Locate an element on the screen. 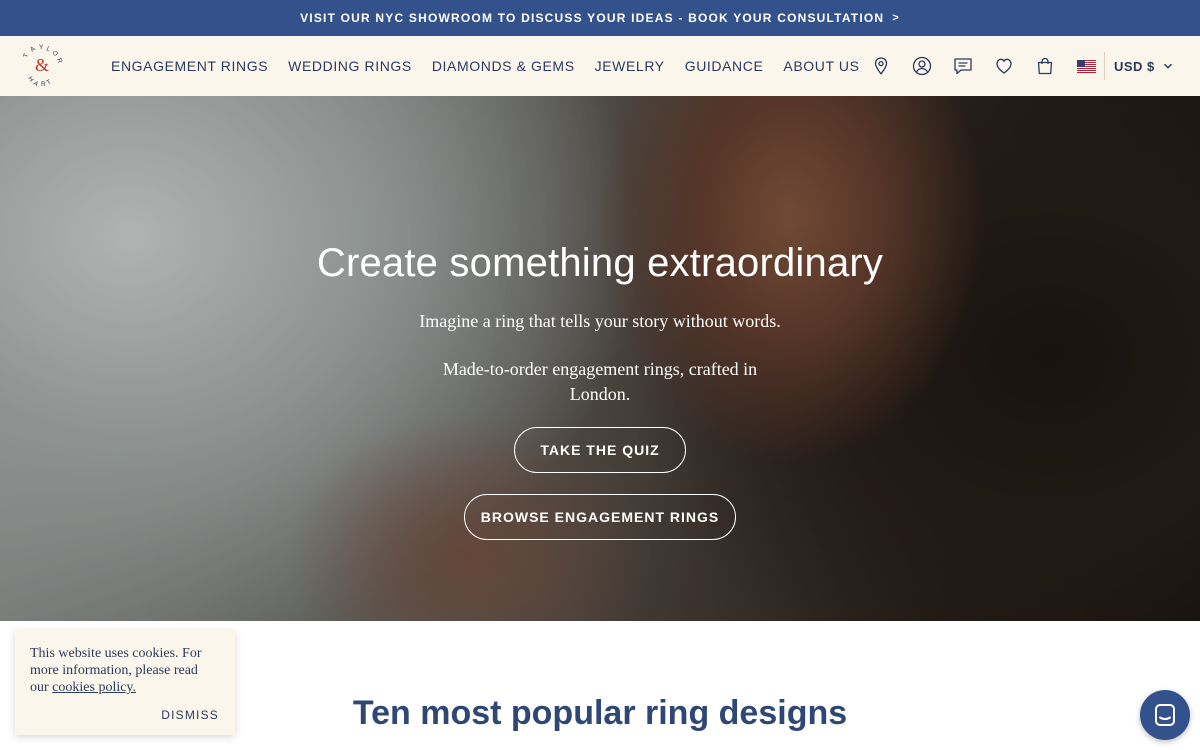 The height and width of the screenshot is (750, 1200). svg-text: L is located at coordinates (48, 49).